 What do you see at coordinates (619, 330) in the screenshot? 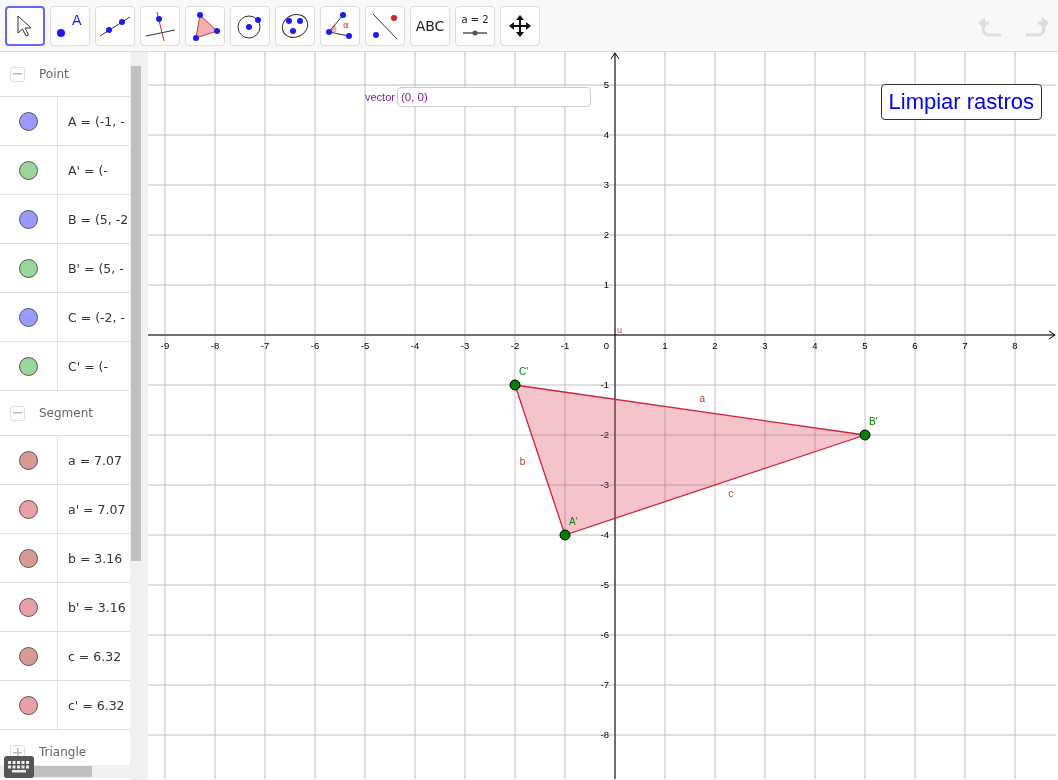
I see `vector-label: u` at bounding box center [619, 330].